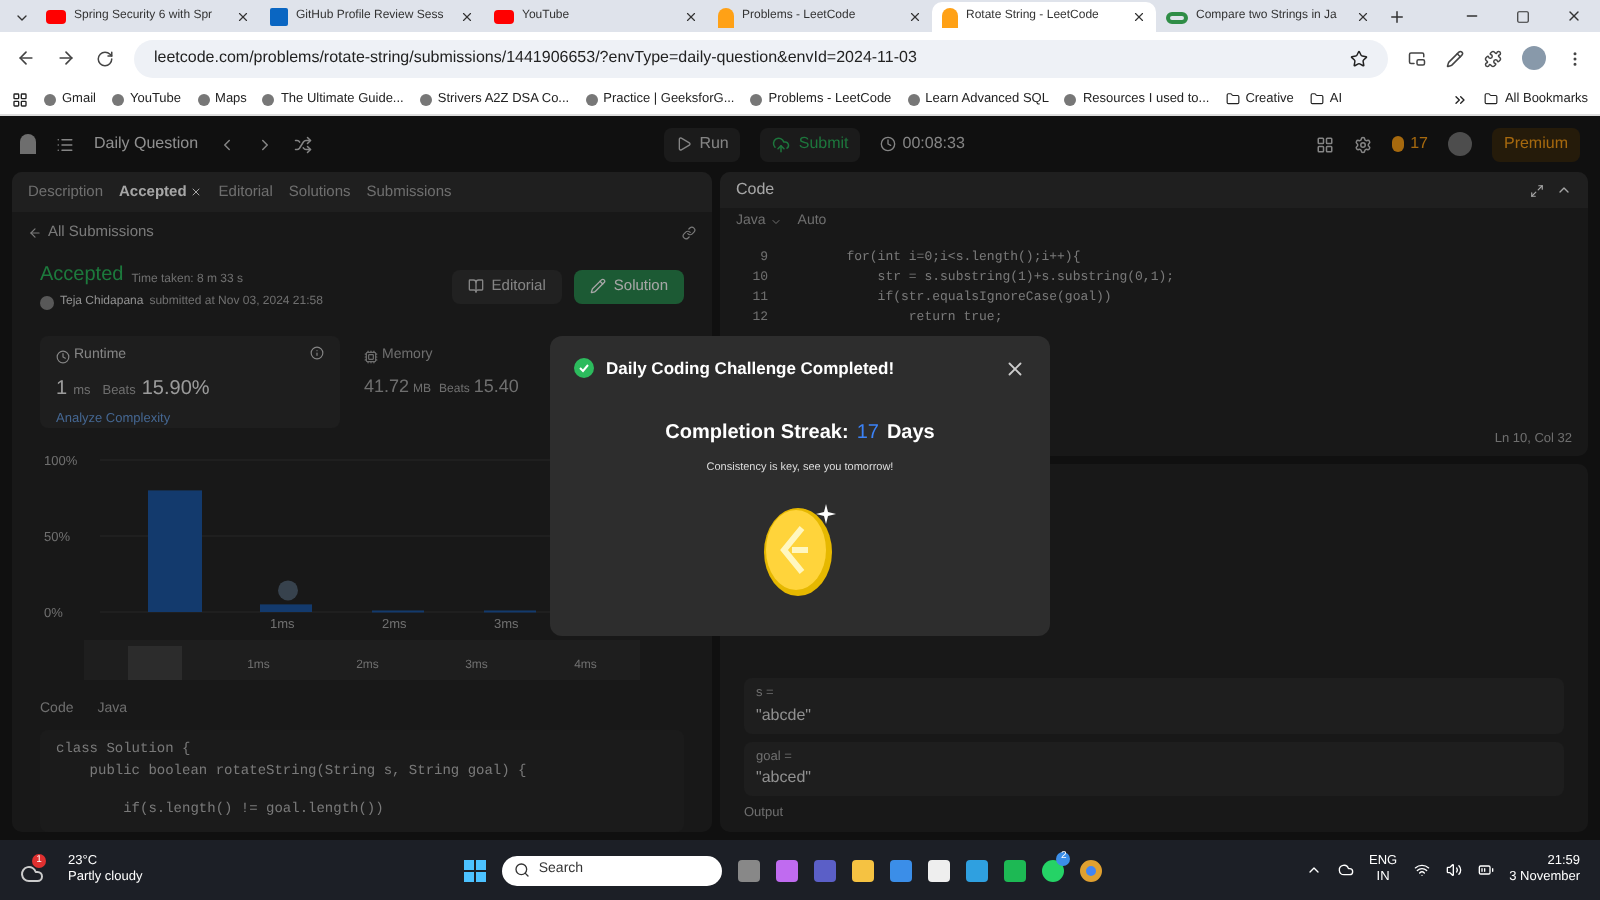 The width and height of the screenshot is (1600, 900). I want to click on play-icon, so click(683, 144).